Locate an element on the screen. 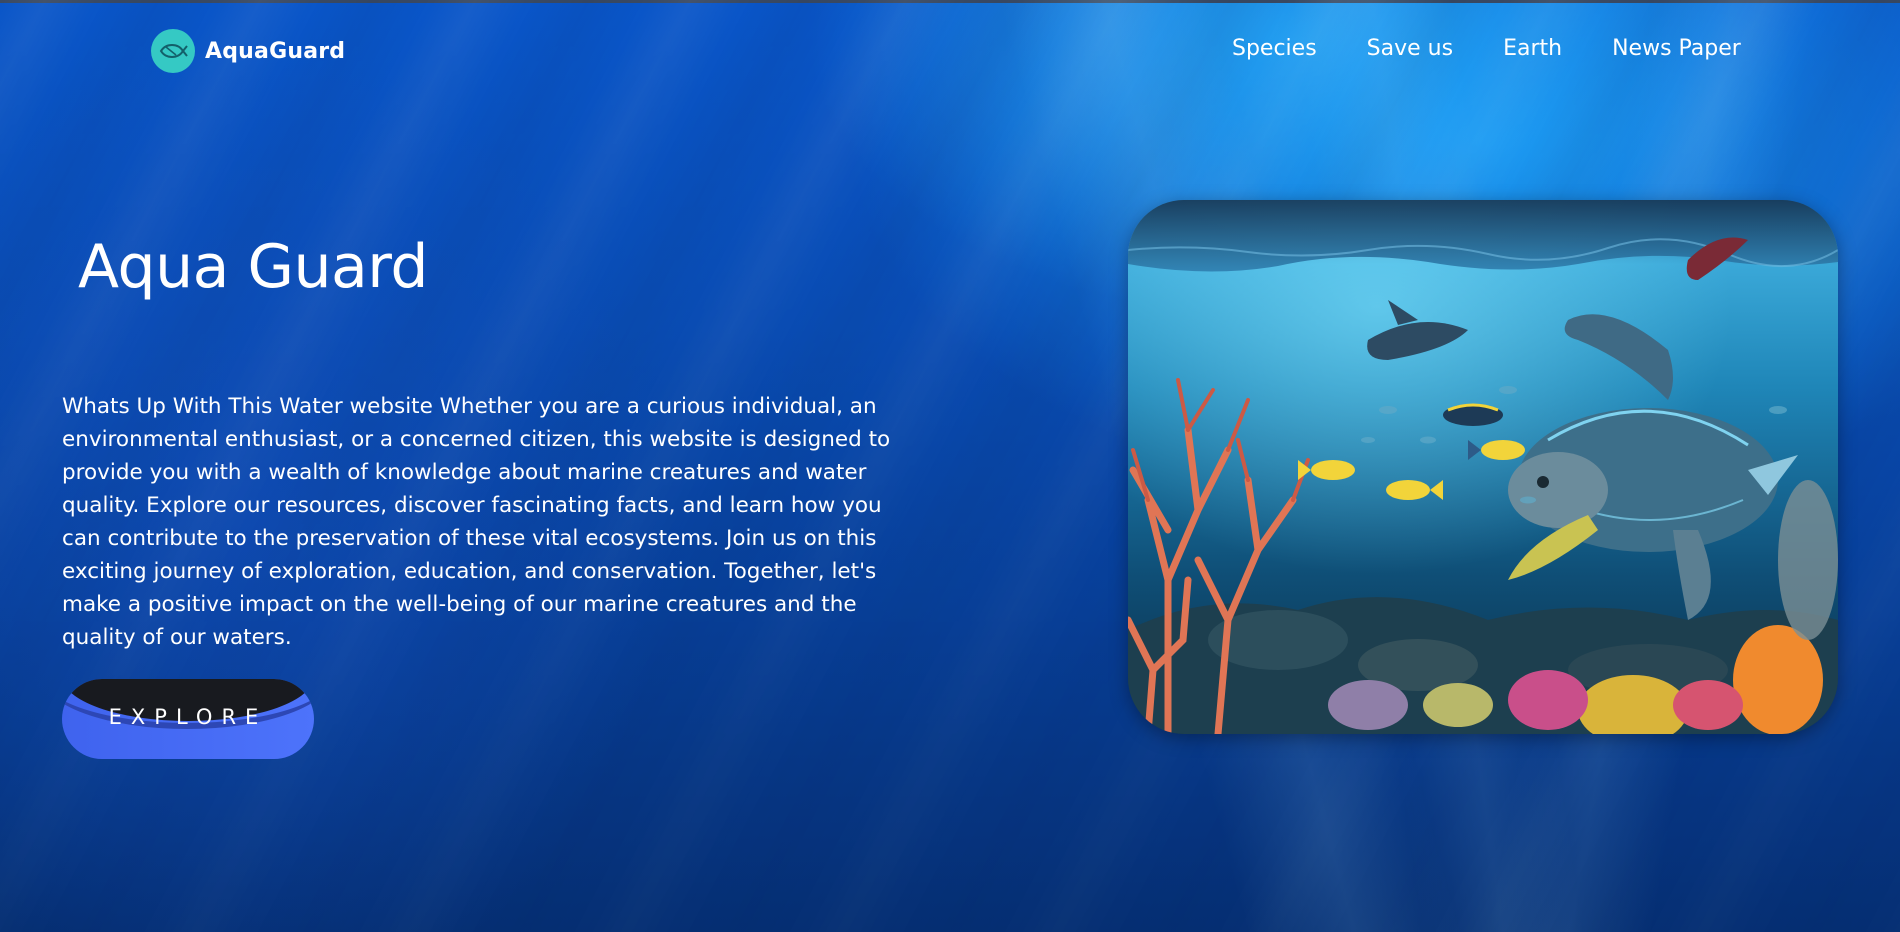 The image size is (1900, 932). nav-item-news-paper: News Paper is located at coordinates (1676, 48).